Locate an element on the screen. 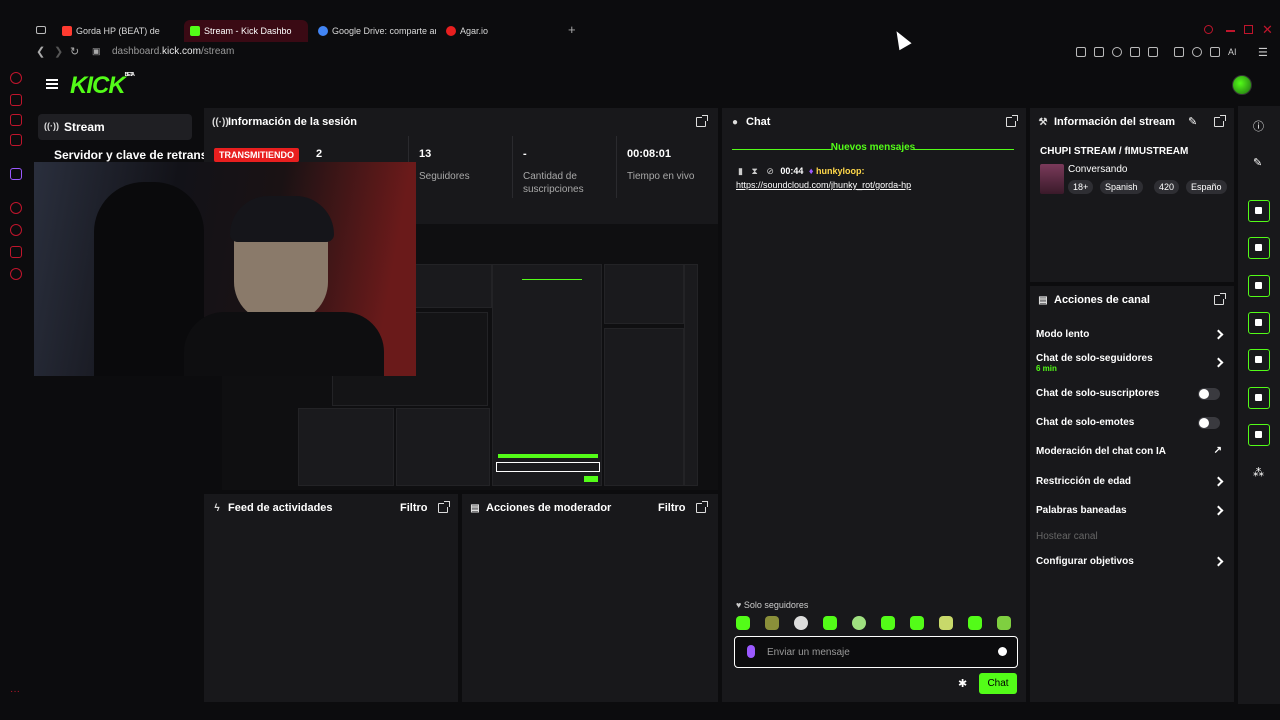 The image size is (1280, 720). action-emotes-only-chat: Chat de solo-emotes is located at coordinates (1132, 423).